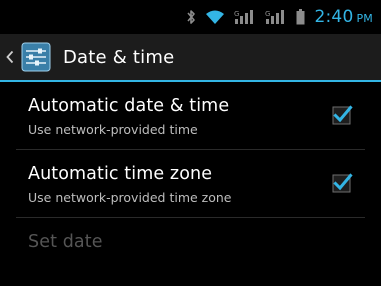 Image resolution: width=381 pixels, height=286 pixels. I want to click on battery-icon, so click(300, 17).